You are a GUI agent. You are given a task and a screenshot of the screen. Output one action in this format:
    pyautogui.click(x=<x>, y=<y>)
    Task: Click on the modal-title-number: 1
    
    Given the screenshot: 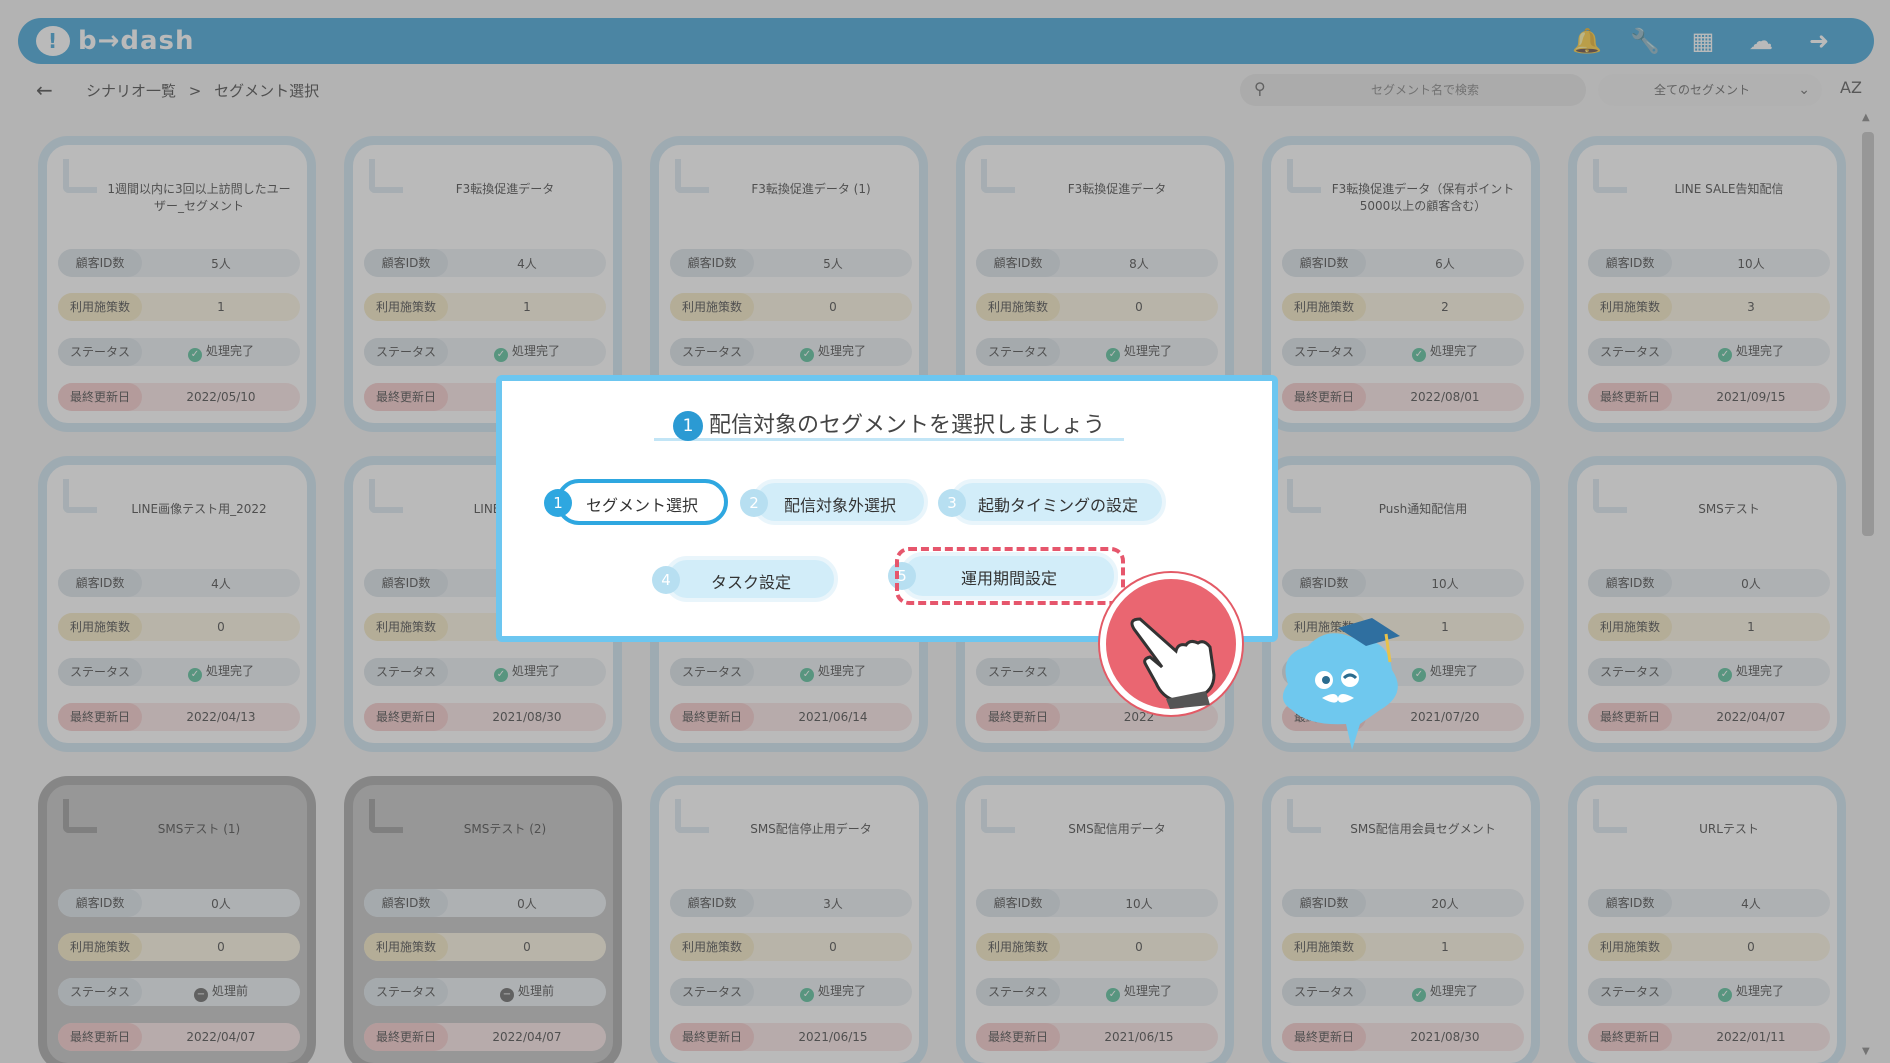 What is the action you would take?
    pyautogui.click(x=687, y=426)
    